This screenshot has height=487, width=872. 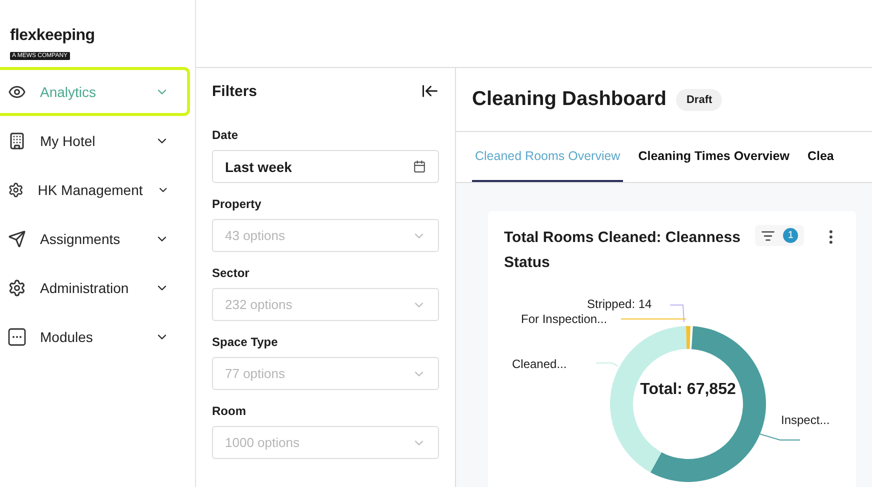 I want to click on sidebar-item: Modules, so click(x=95, y=336).